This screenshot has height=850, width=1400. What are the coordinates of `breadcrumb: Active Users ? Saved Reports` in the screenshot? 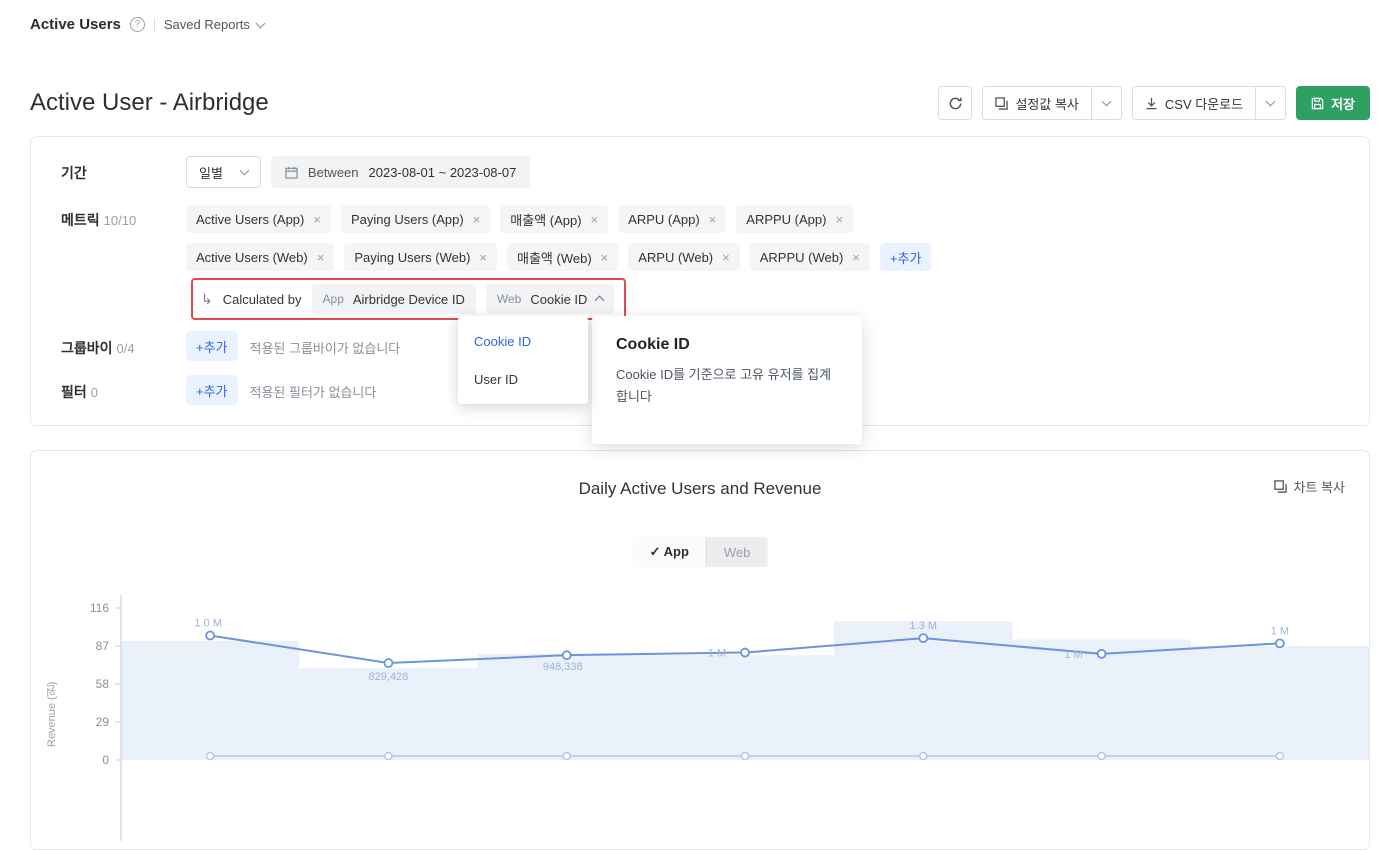 It's located at (148, 24).